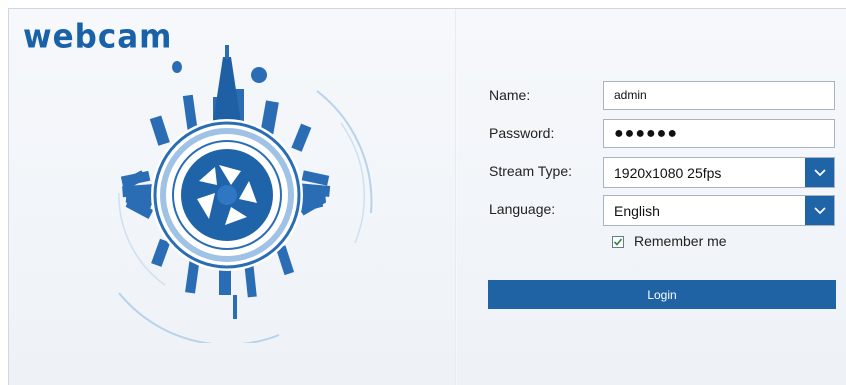 The image size is (846, 385). Describe the element at coordinates (719, 210) in the screenshot. I see `language-select: English` at that location.